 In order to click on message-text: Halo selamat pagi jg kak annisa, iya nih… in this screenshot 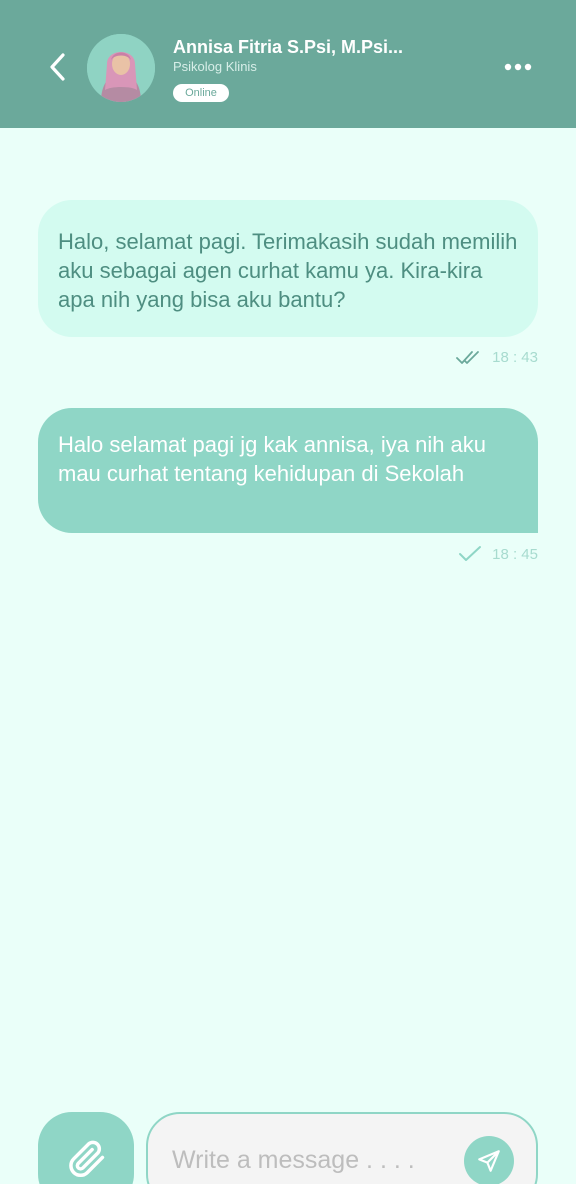, I will do `click(272, 459)`.